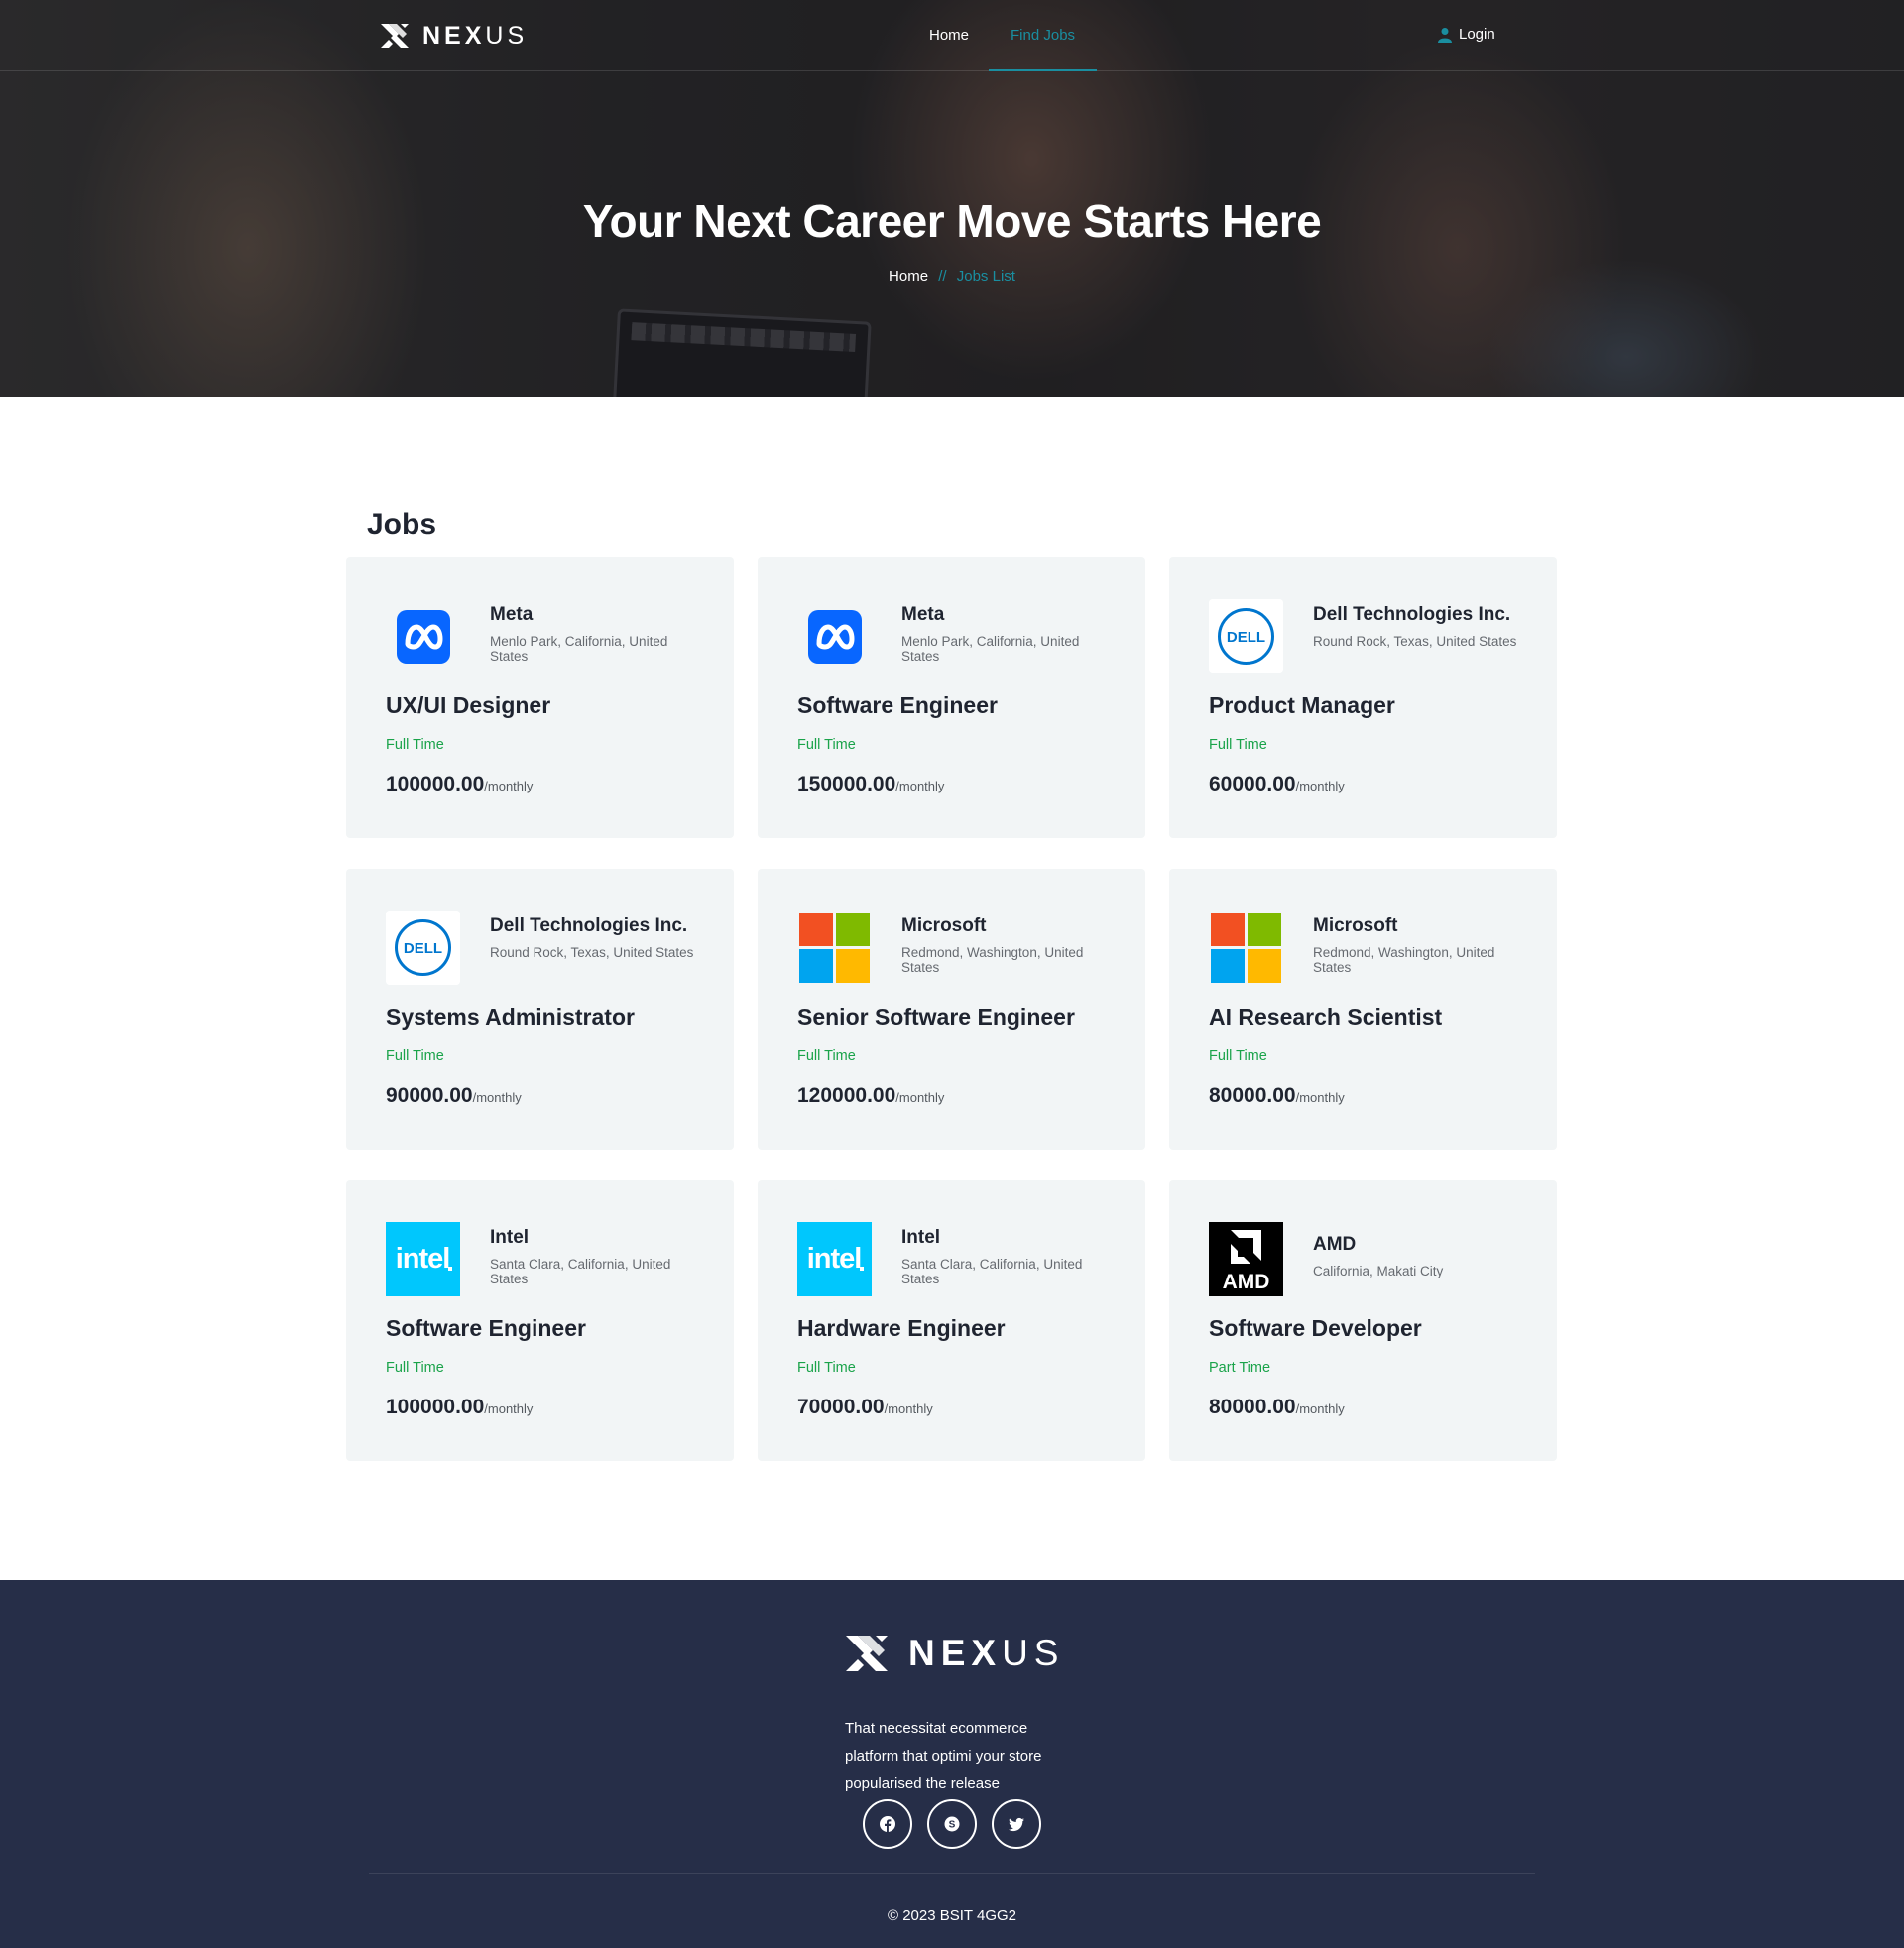 The image size is (1904, 1948). What do you see at coordinates (1246, 1282) in the screenshot?
I see `svg-text: AMD` at bounding box center [1246, 1282].